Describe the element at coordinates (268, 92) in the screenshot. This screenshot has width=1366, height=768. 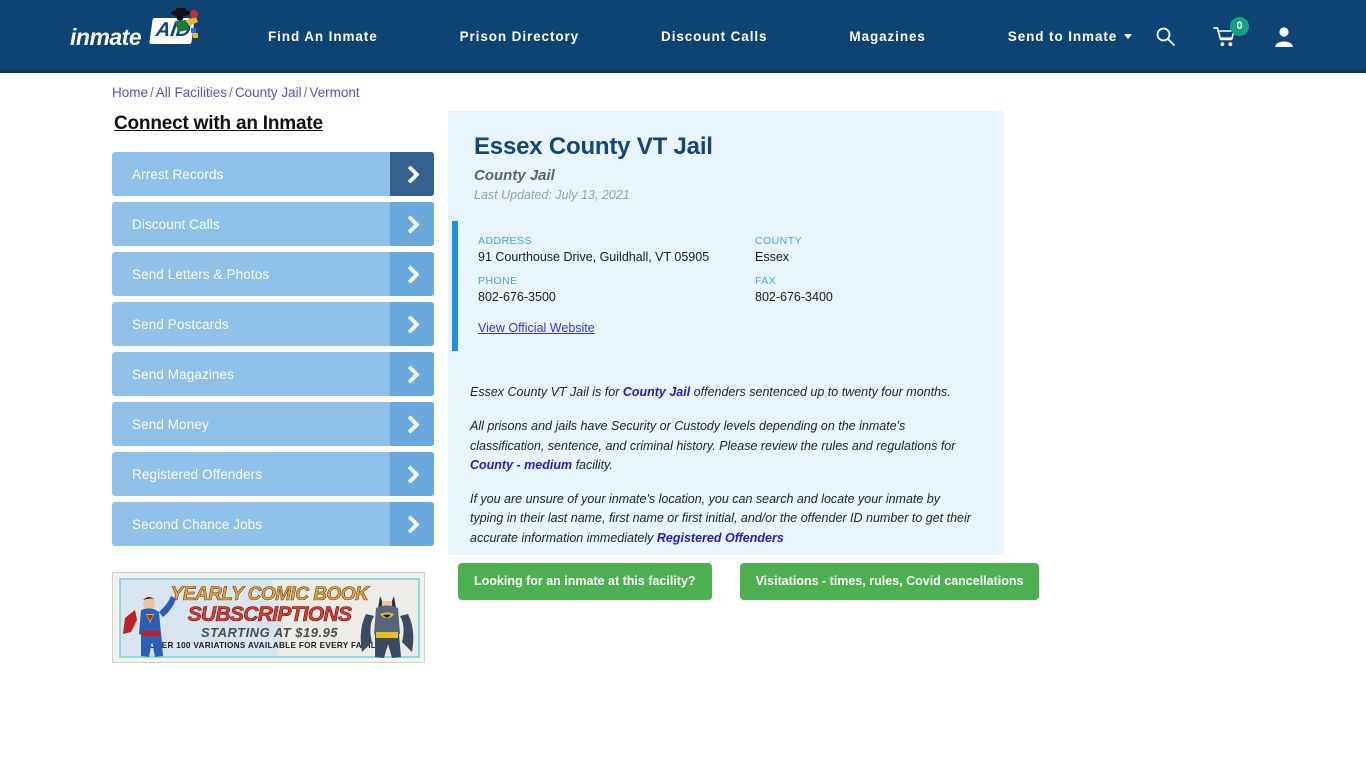
I see `breadcrumb-item-county-jail: County Jail` at that location.